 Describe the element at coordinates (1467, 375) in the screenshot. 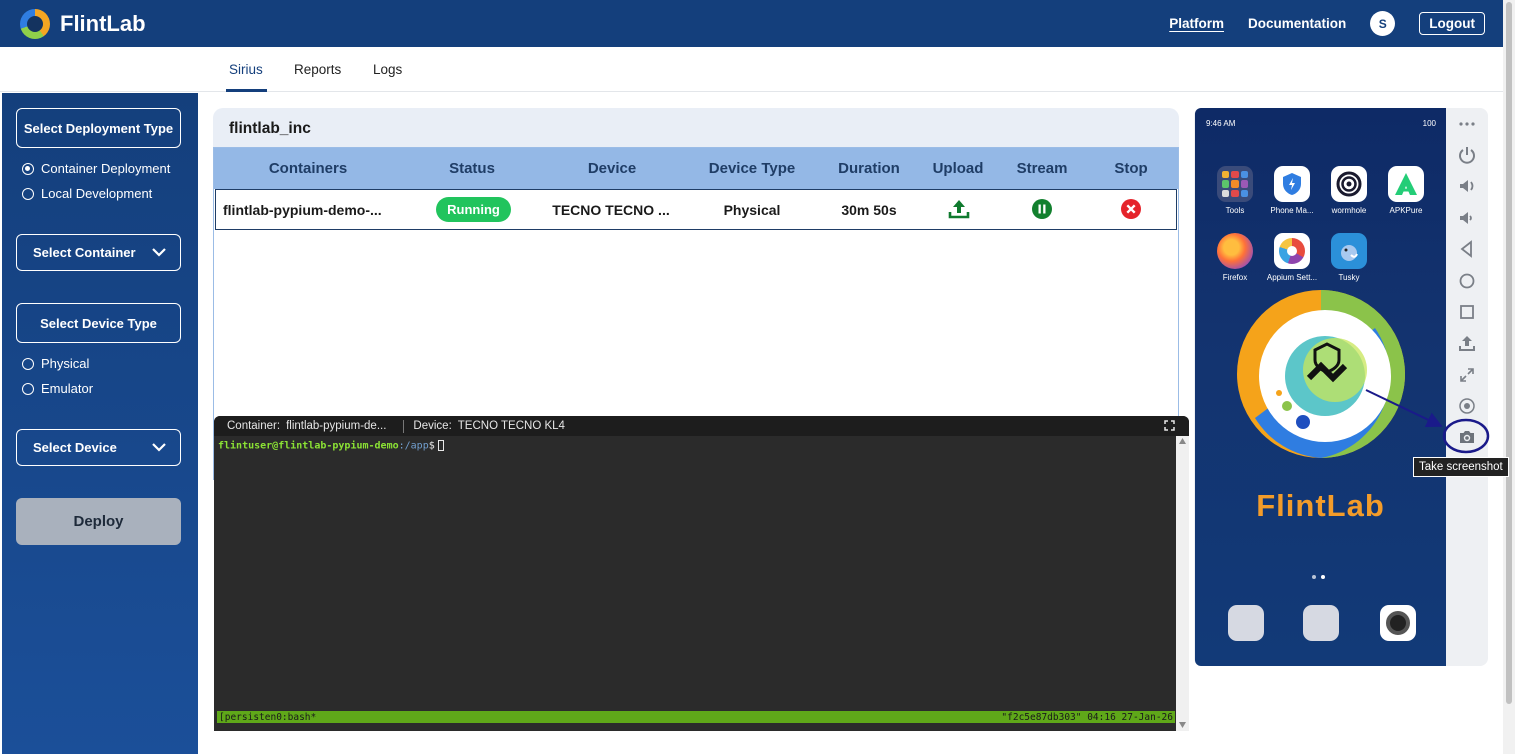

I see `expand-icon` at that location.